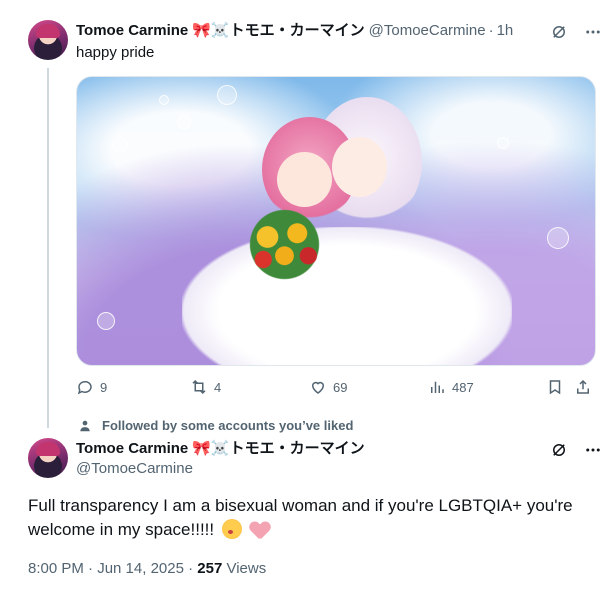 The width and height of the screenshot is (611, 603). I want to click on bookmark-icon, so click(555, 387).